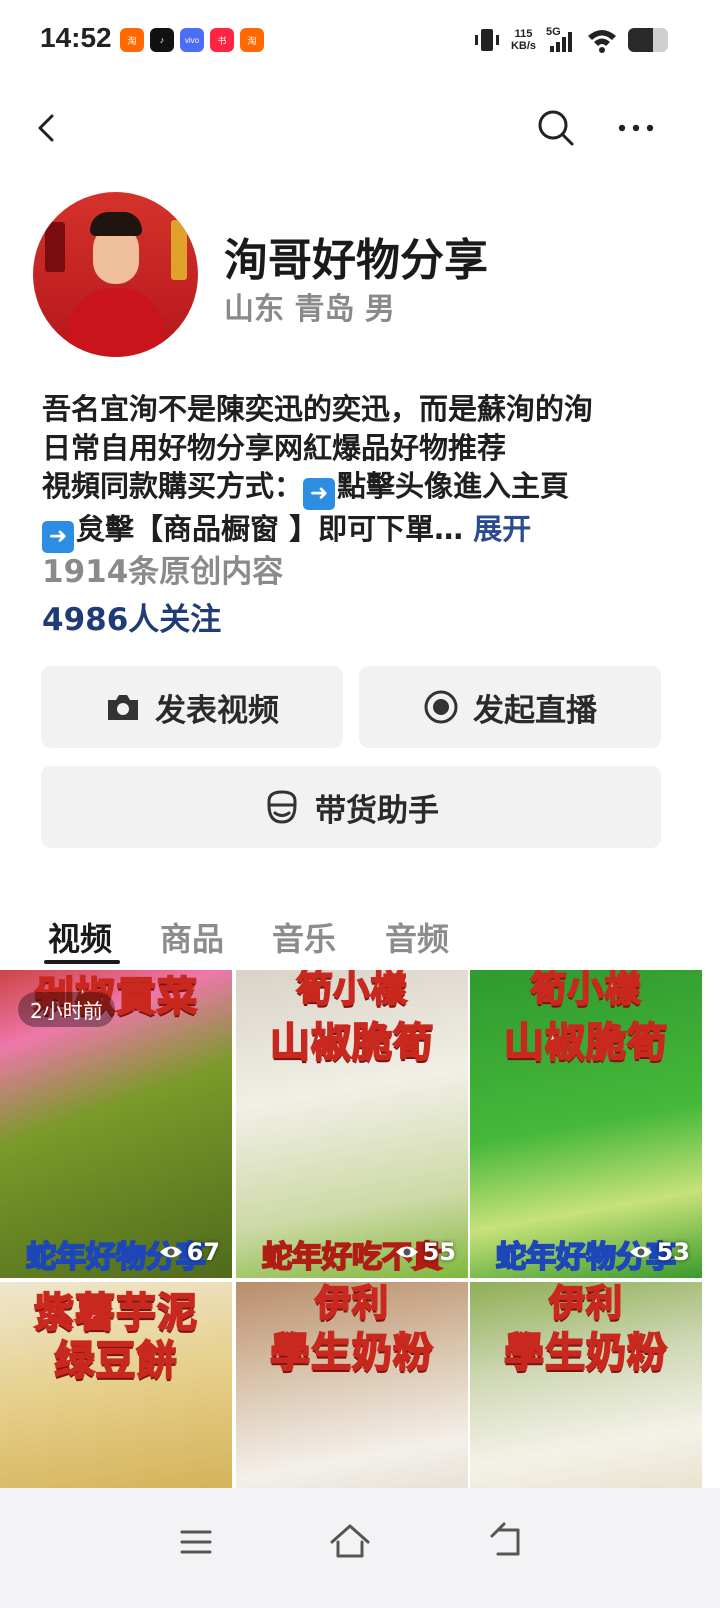 This screenshot has height=1608, width=720. Describe the element at coordinates (66, 1009) in the screenshot. I see `time-badge: 2小时前` at that location.